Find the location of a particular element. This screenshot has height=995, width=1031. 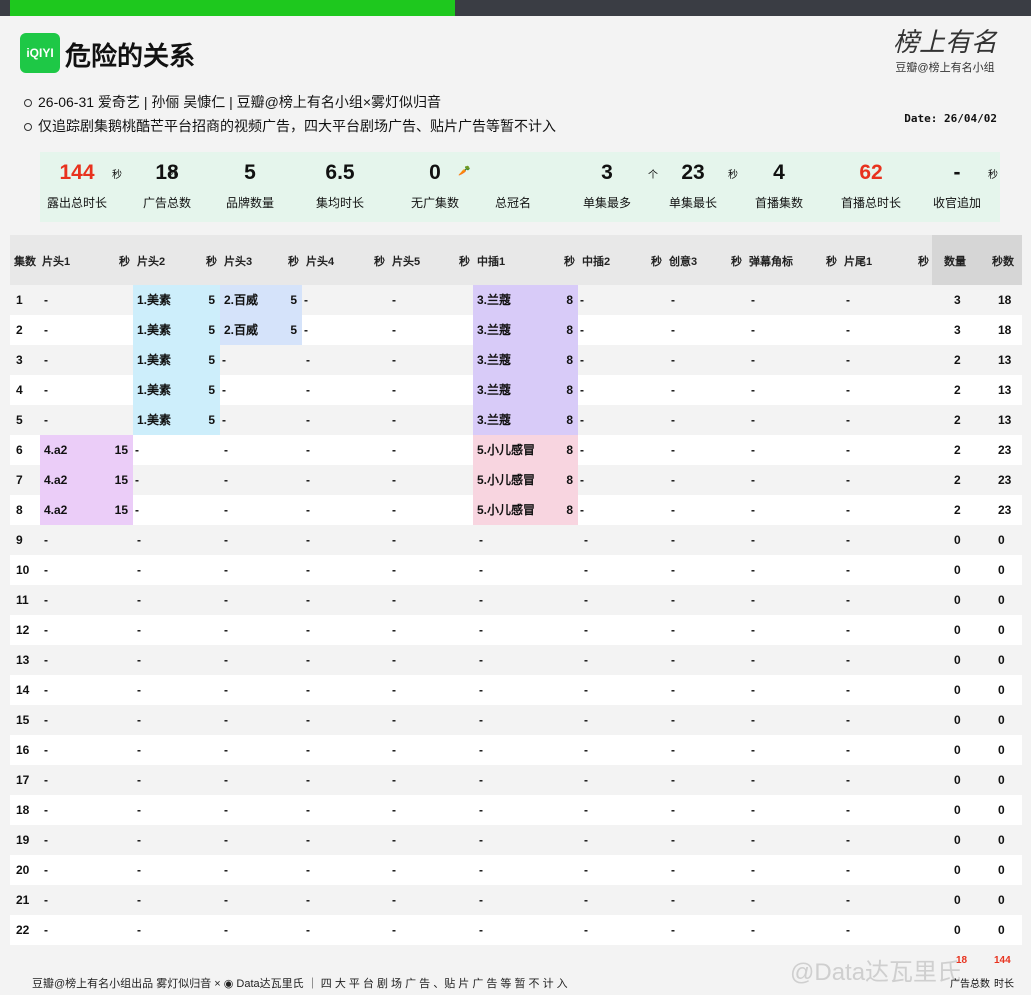

column-header: 中插1 is located at coordinates (491, 262).